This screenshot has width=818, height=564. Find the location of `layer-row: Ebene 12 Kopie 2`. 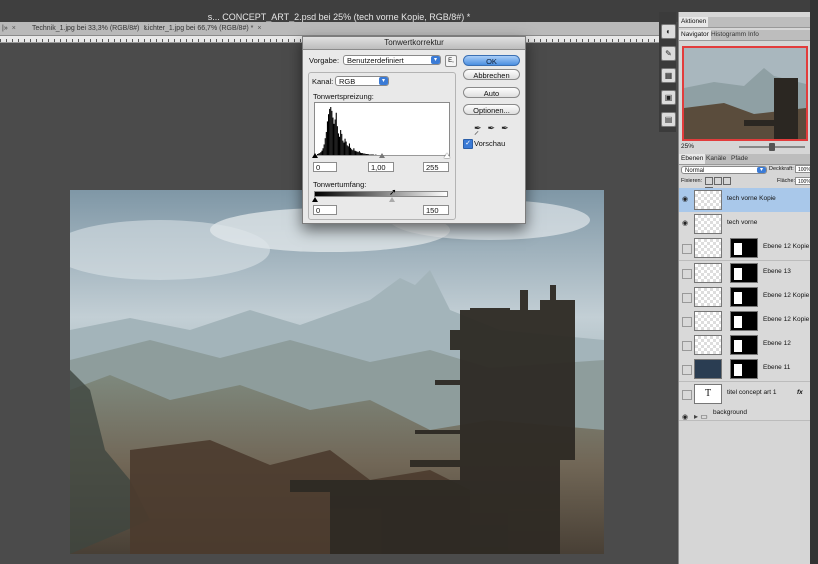

layer-row: Ebene 12 Kopie 2 is located at coordinates (747, 321).